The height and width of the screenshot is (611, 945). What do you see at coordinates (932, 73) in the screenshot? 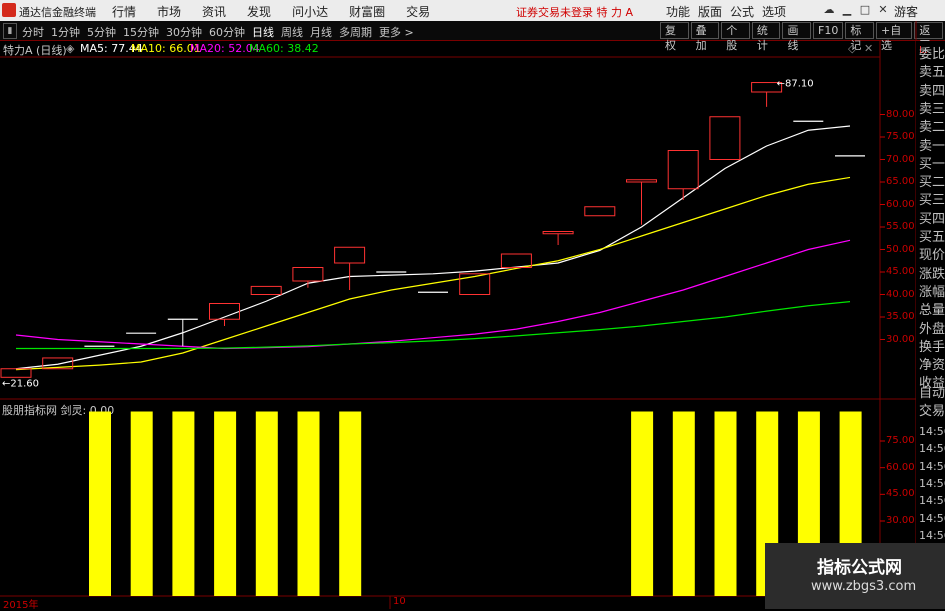
I see `quote-label: 卖五` at bounding box center [932, 73].